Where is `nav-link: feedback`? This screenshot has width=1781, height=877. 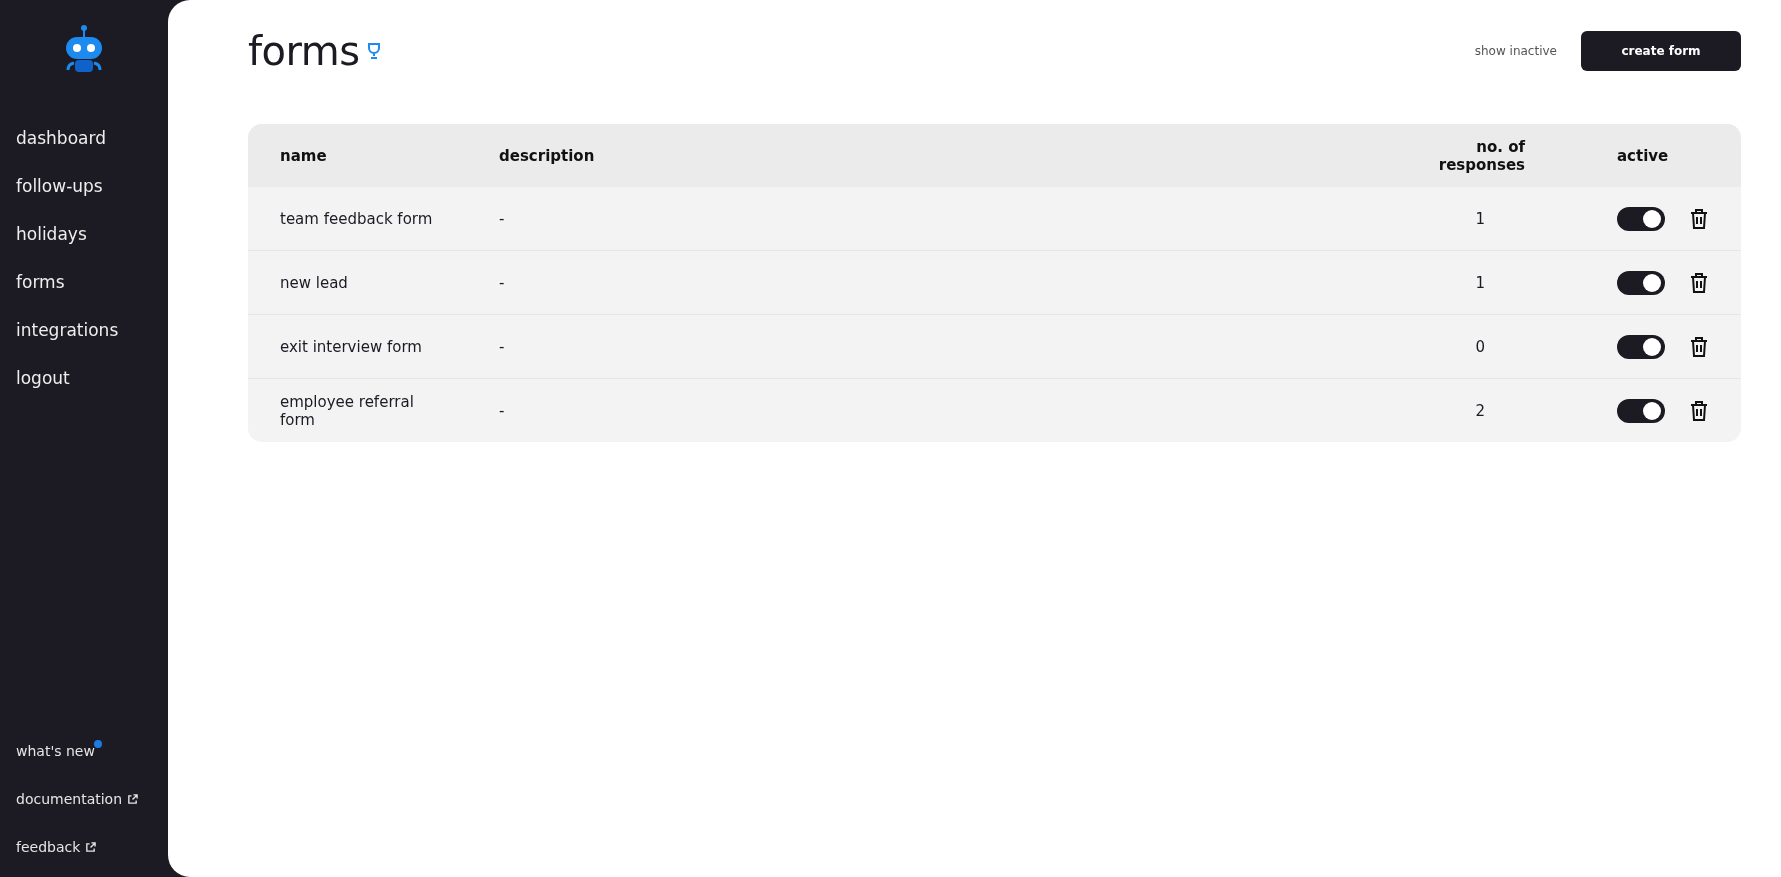
nav-link: feedback is located at coordinates (84, 847).